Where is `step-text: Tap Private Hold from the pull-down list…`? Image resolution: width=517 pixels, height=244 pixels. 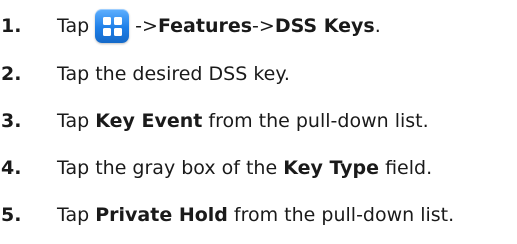
step-text: Tap Private Hold from the pull-down list… is located at coordinates (255, 215).